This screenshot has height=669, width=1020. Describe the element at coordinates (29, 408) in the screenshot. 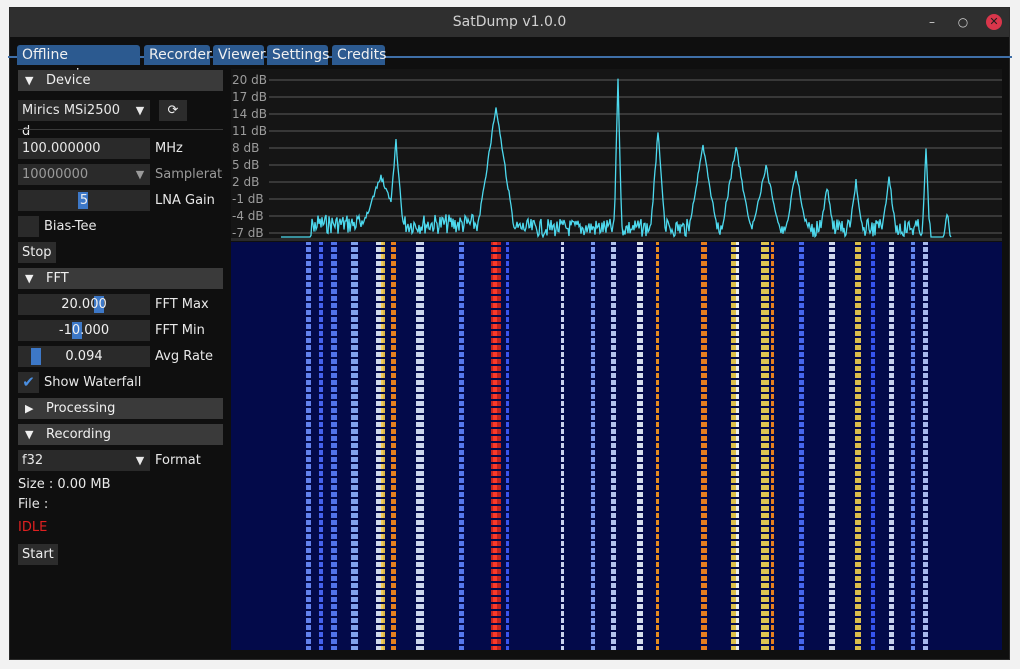

I see `collapse-right-icon: ▶` at that location.